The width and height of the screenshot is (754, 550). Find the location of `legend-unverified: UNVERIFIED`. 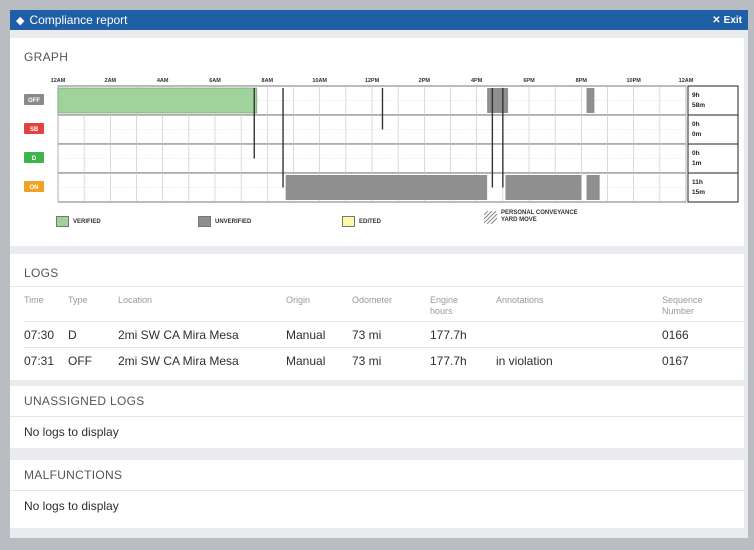

legend-unverified: UNVERIFIED is located at coordinates (224, 221).